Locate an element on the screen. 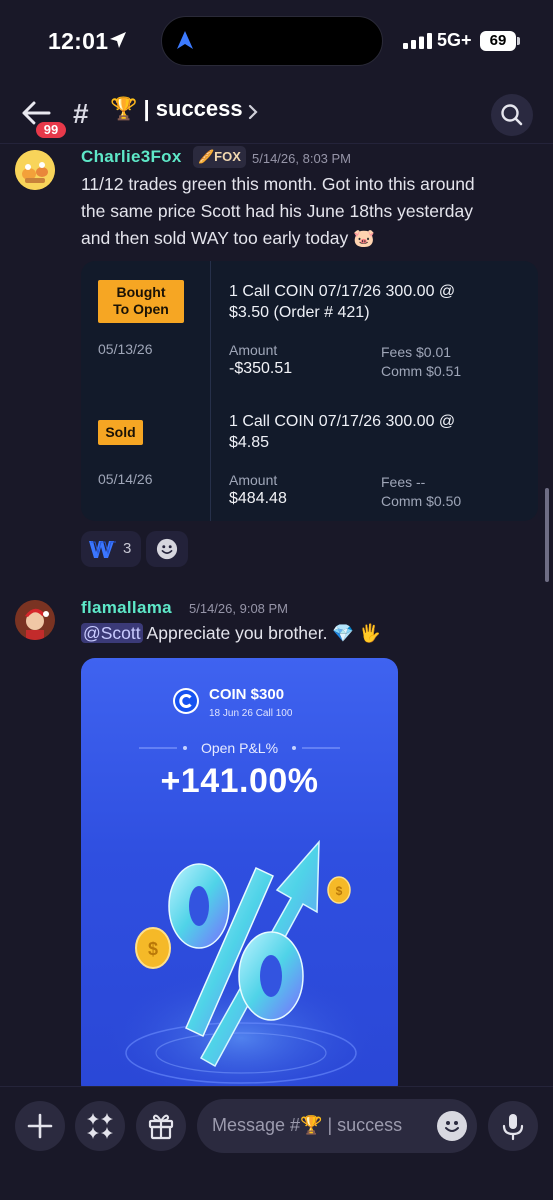 The height and width of the screenshot is (1200, 553). avatar-flamallama is located at coordinates (35, 620).